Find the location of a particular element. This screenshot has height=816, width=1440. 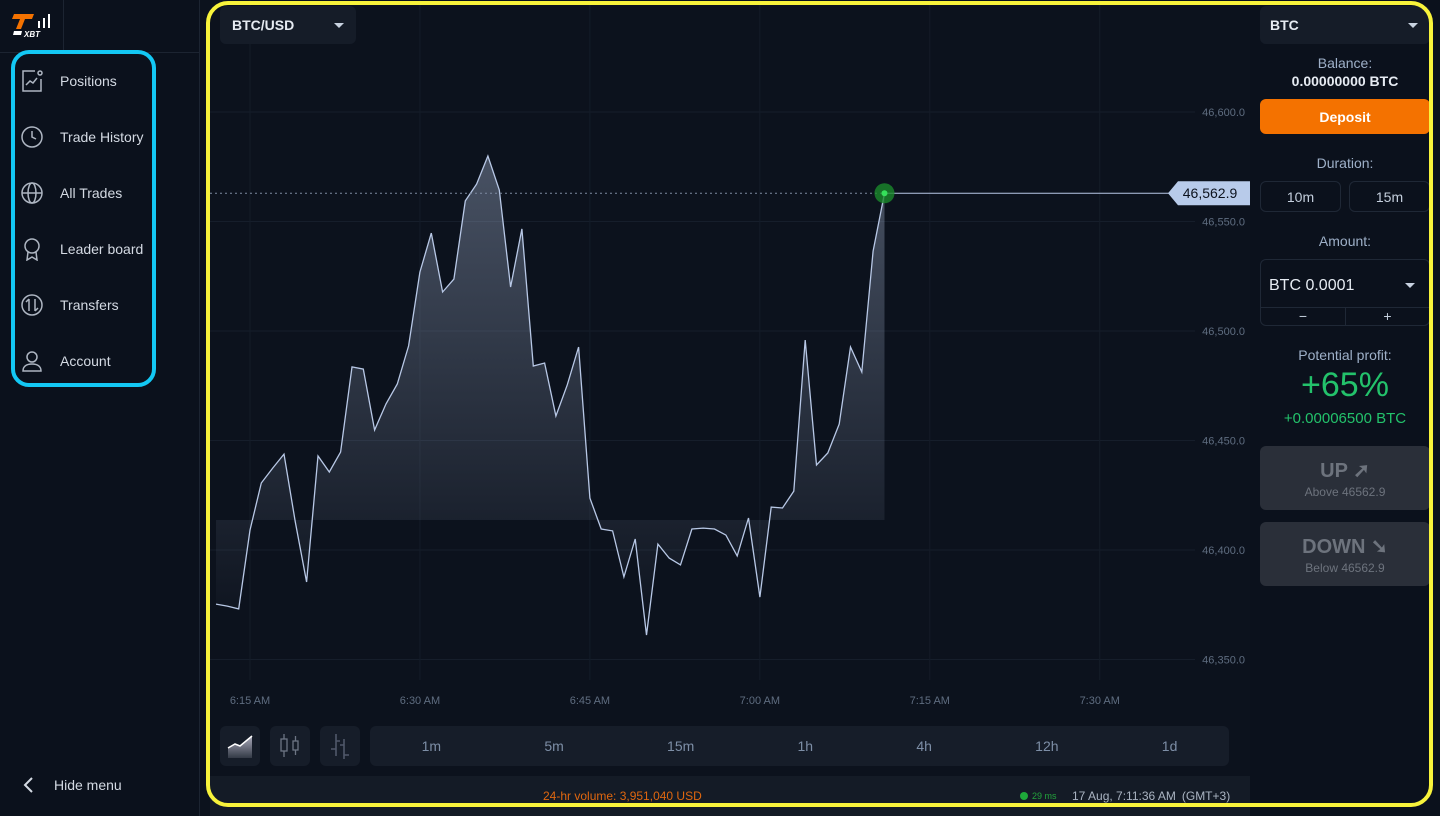

timeframe-4h: 4h is located at coordinates (924, 746).